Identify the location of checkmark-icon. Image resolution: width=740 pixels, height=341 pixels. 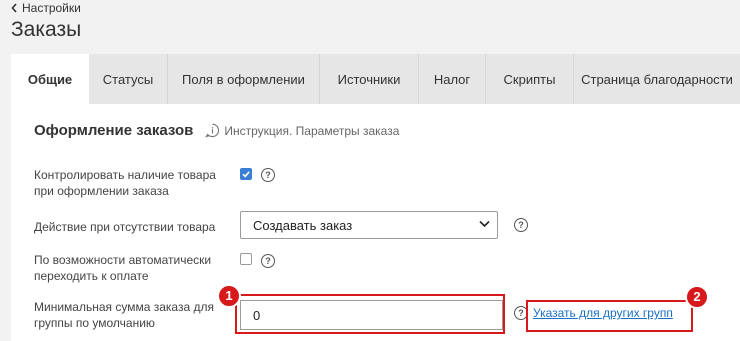
(246, 174).